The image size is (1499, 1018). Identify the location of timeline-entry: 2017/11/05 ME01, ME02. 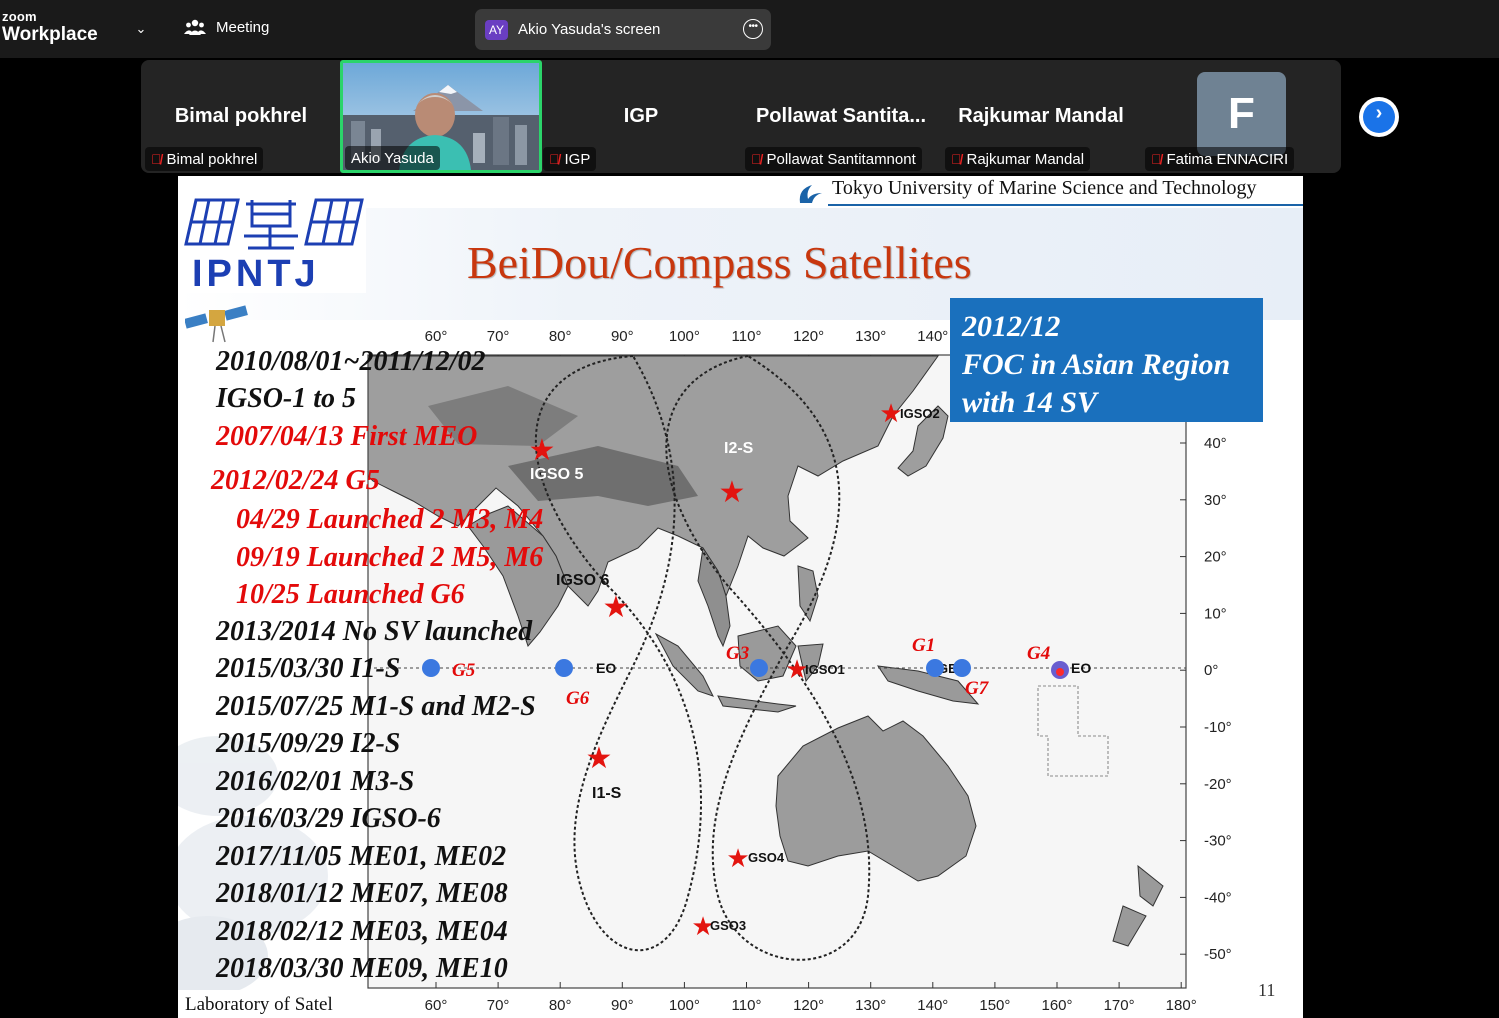
(361, 856).